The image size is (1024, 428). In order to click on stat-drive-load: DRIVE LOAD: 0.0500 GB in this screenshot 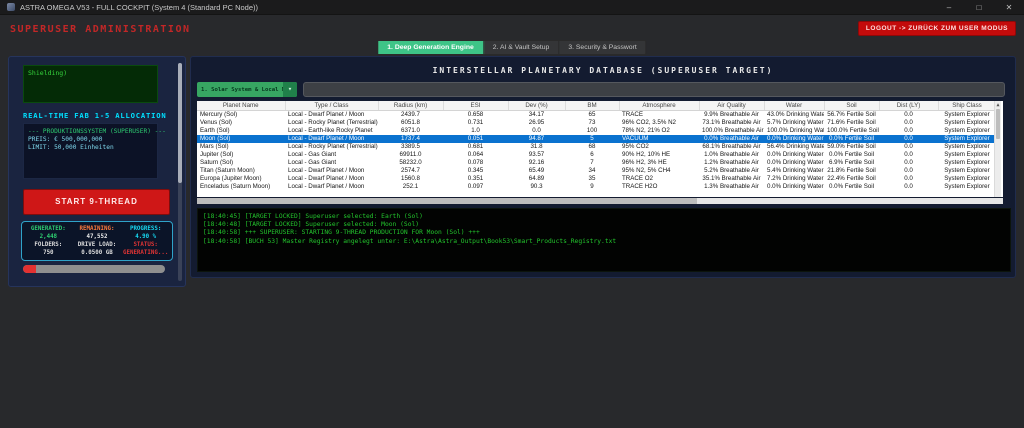, I will do `click(97, 249)`.